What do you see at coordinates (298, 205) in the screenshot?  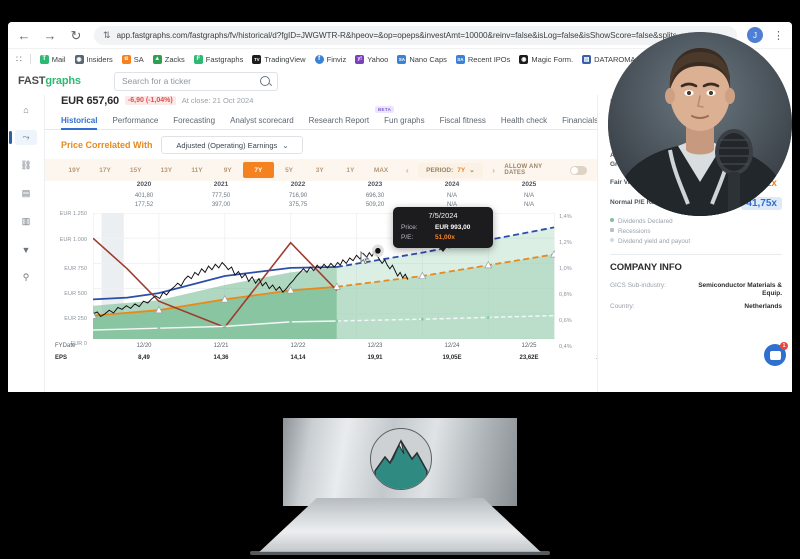 I see `col-low: 375,75` at bounding box center [298, 205].